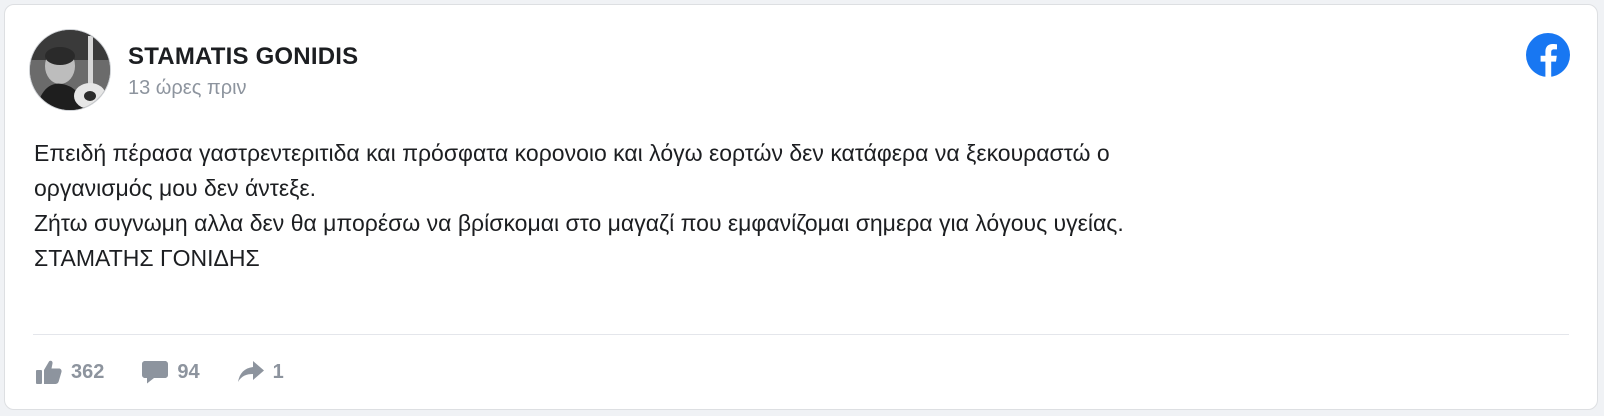 The width and height of the screenshot is (1604, 416). I want to click on avatar, so click(70, 70).